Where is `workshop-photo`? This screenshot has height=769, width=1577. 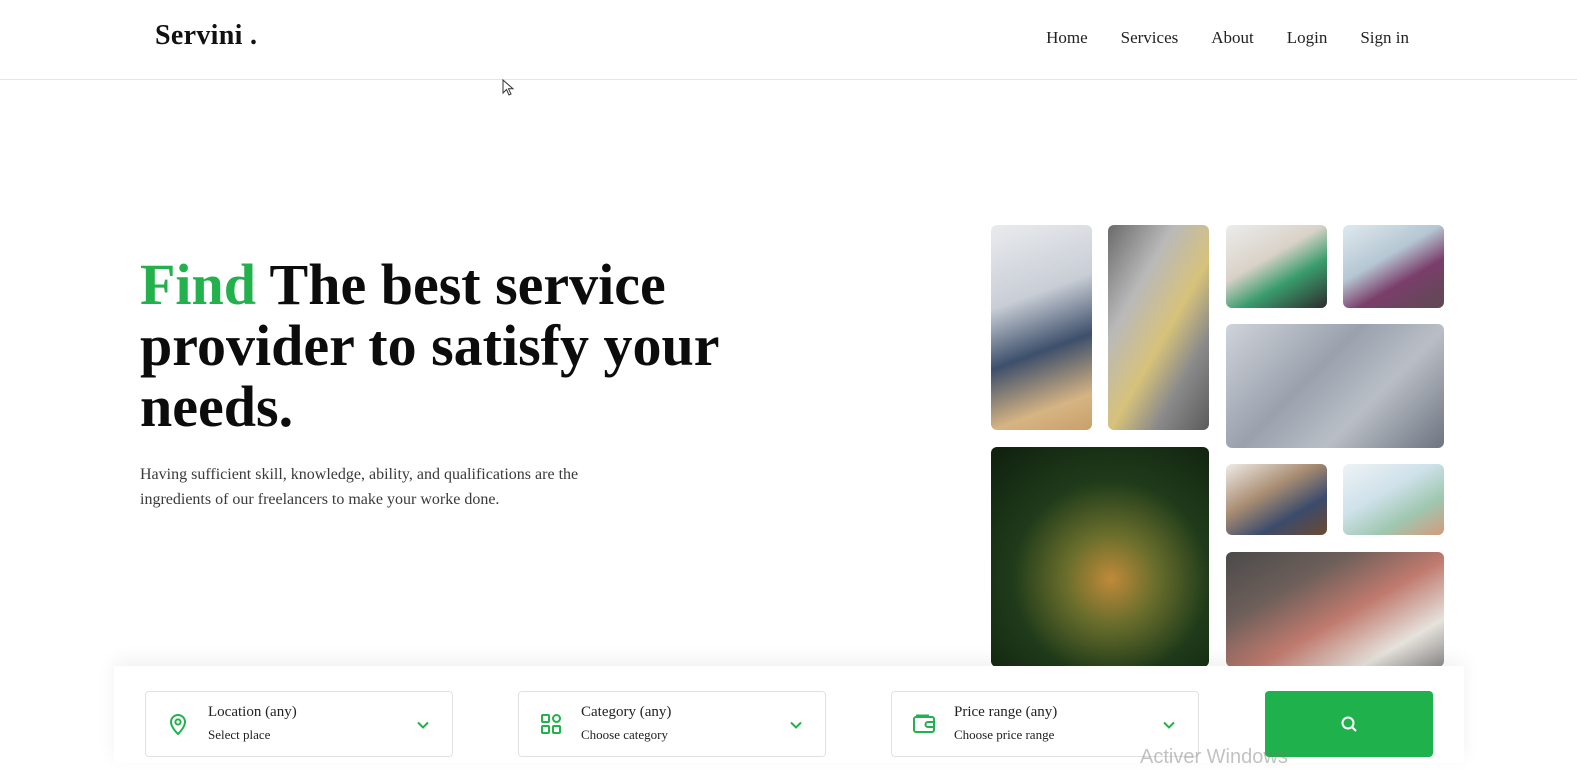
workshop-photo is located at coordinates (1276, 499).